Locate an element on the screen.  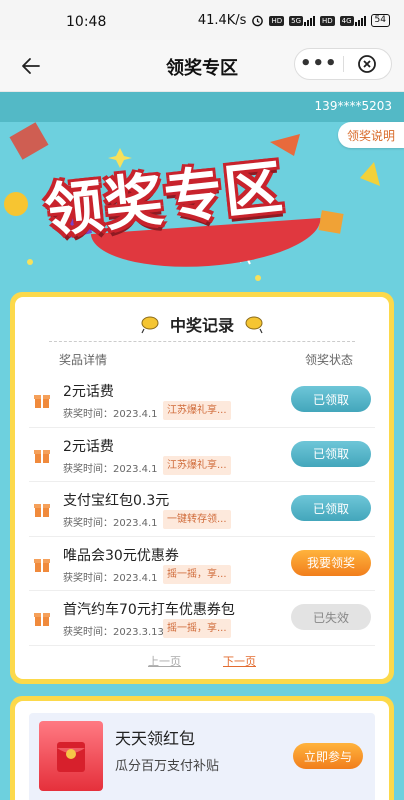
record-header: 中奖记录 is located at coordinates (202, 324).